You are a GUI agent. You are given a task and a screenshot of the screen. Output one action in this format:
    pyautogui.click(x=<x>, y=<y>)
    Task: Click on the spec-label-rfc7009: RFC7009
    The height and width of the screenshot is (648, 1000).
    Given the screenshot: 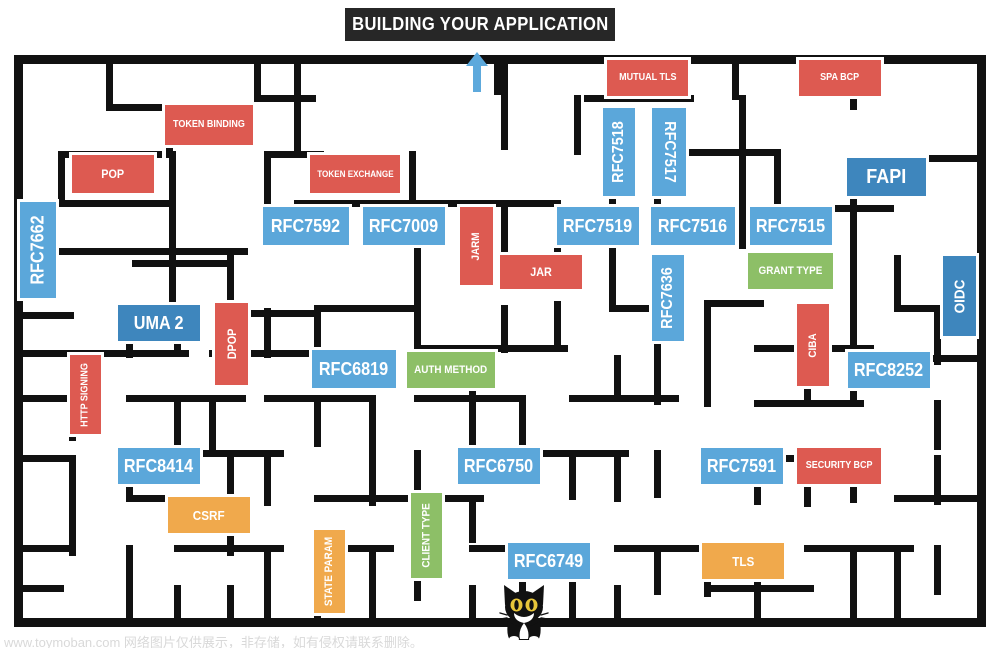 What is the action you would take?
    pyautogui.click(x=404, y=226)
    